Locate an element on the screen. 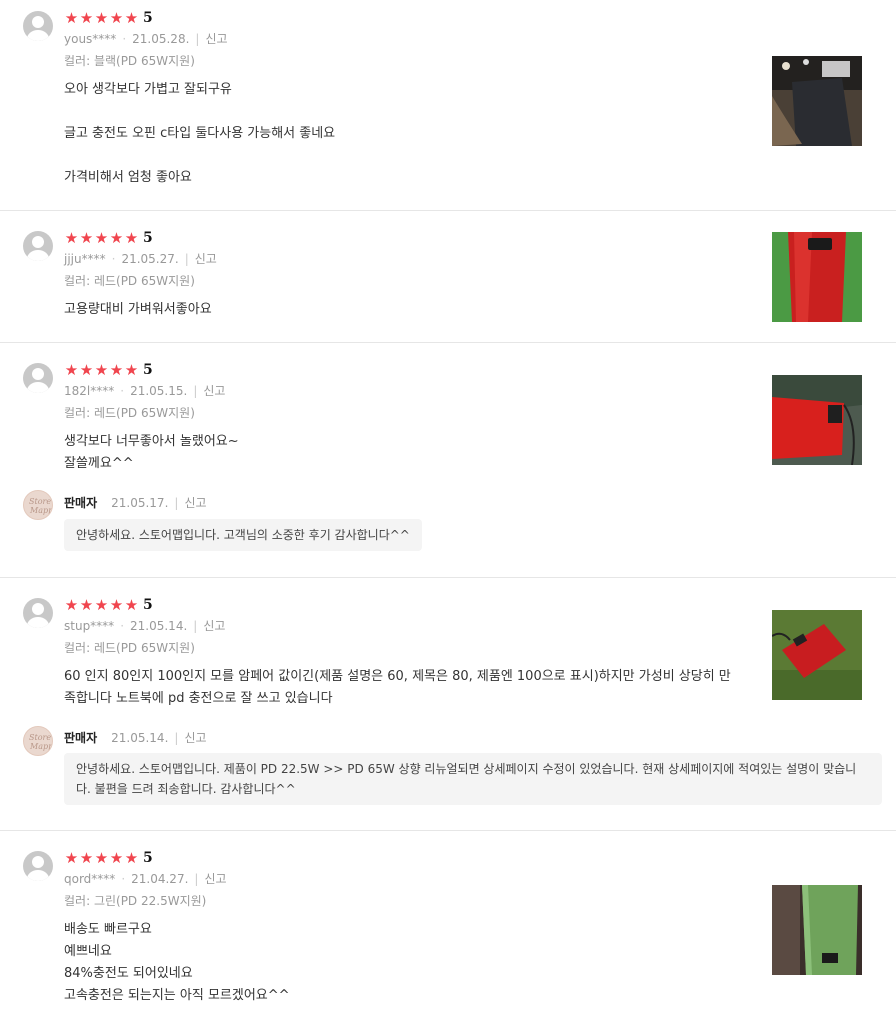 The height and width of the screenshot is (1016, 896). seller-reply-date: 21.05.17. is located at coordinates (140, 502).